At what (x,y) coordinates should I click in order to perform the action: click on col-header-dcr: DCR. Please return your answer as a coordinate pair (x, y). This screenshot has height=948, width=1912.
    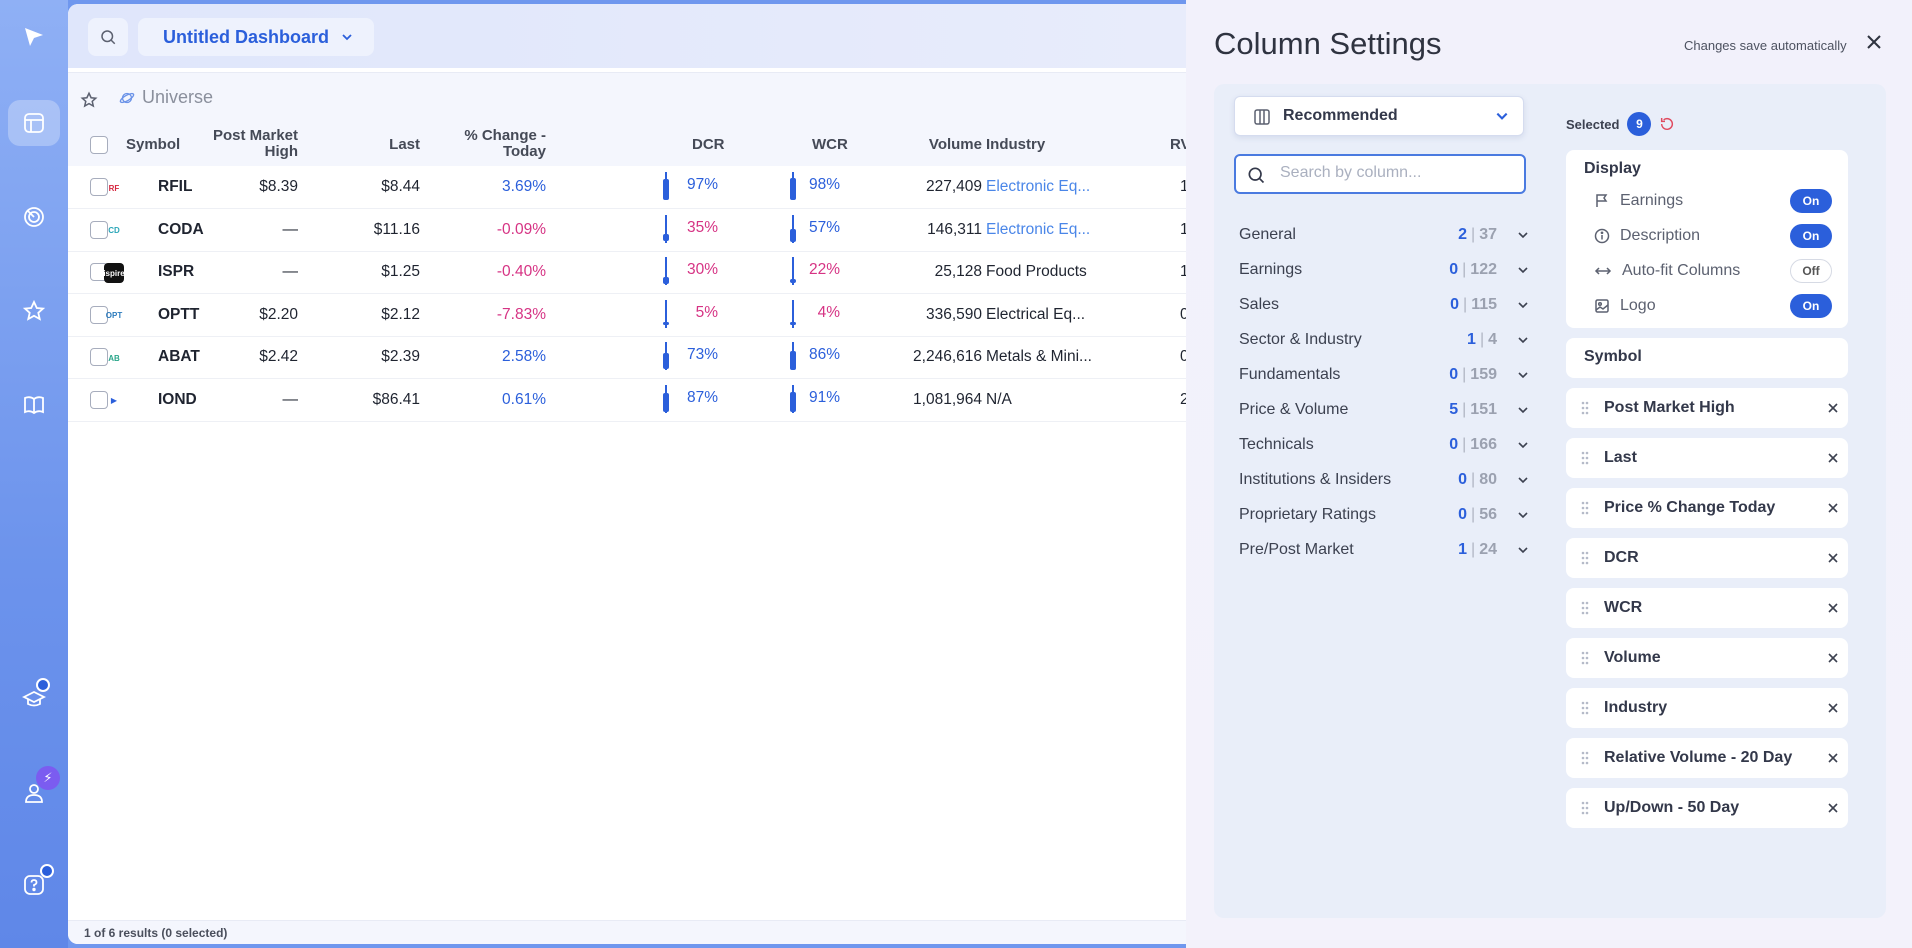
    Looking at the image, I should click on (708, 145).